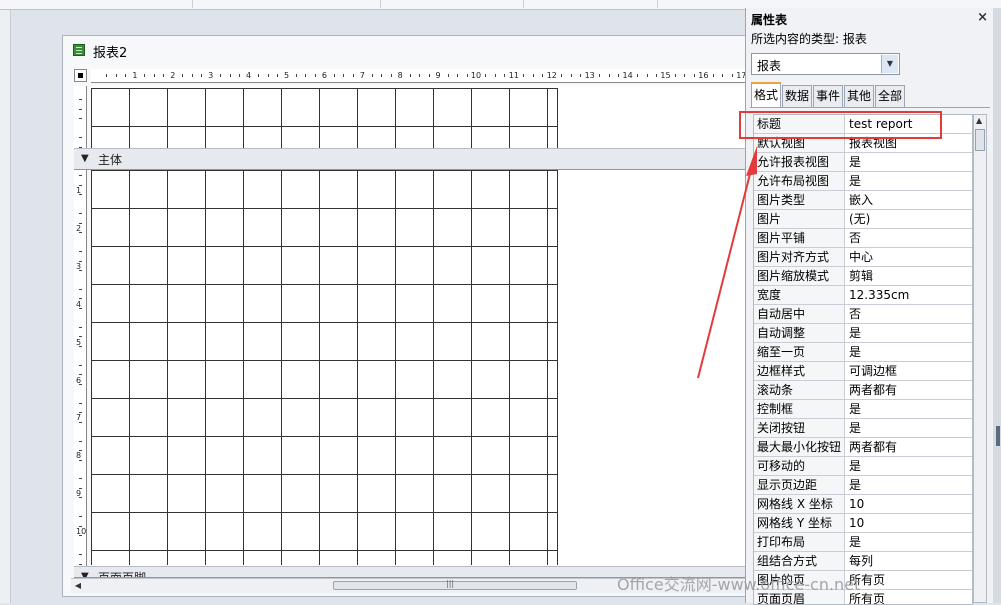 This screenshot has width=1001, height=605. I want to click on property-row: 允许布局视图是, so click(863, 181).